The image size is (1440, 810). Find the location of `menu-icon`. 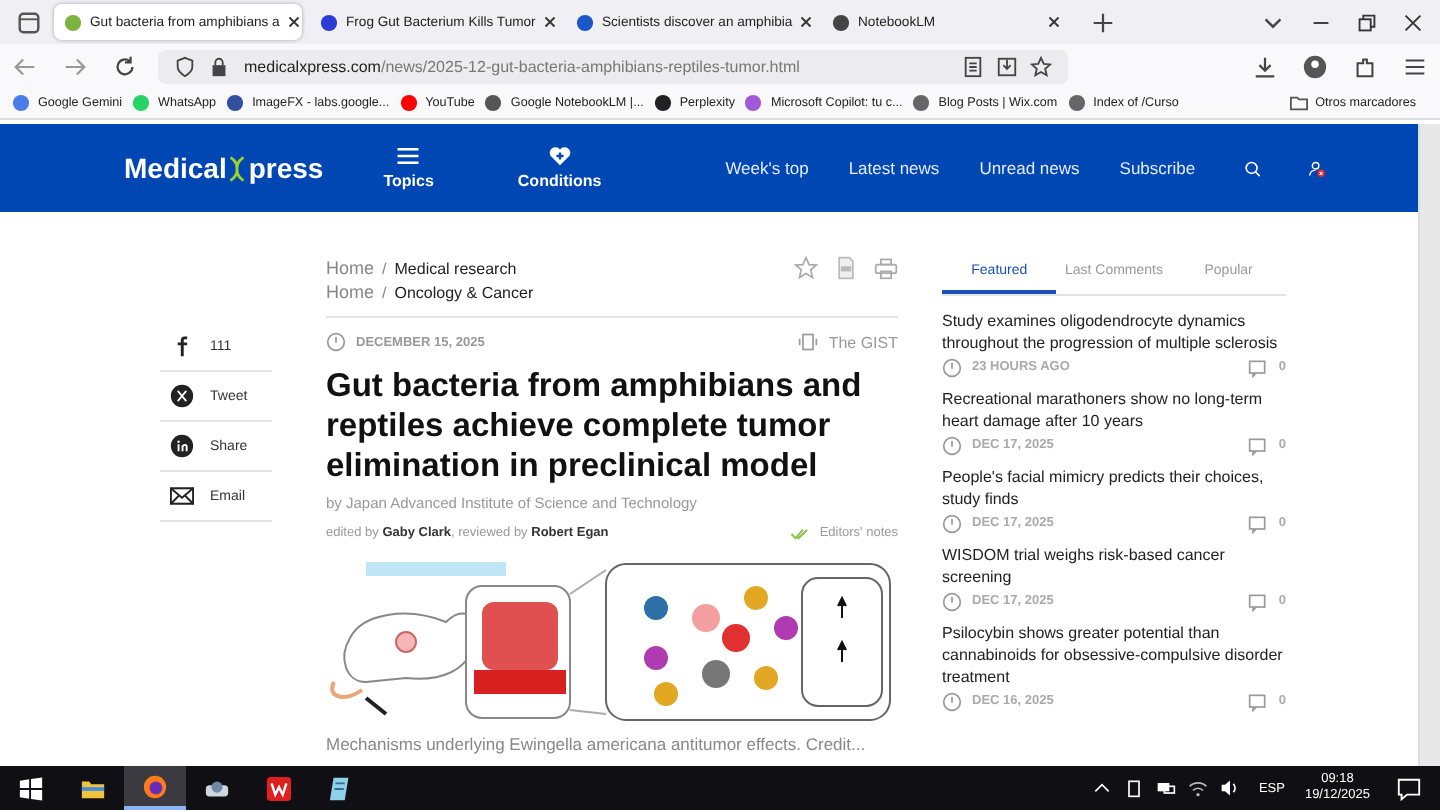

menu-icon is located at coordinates (1415, 66).